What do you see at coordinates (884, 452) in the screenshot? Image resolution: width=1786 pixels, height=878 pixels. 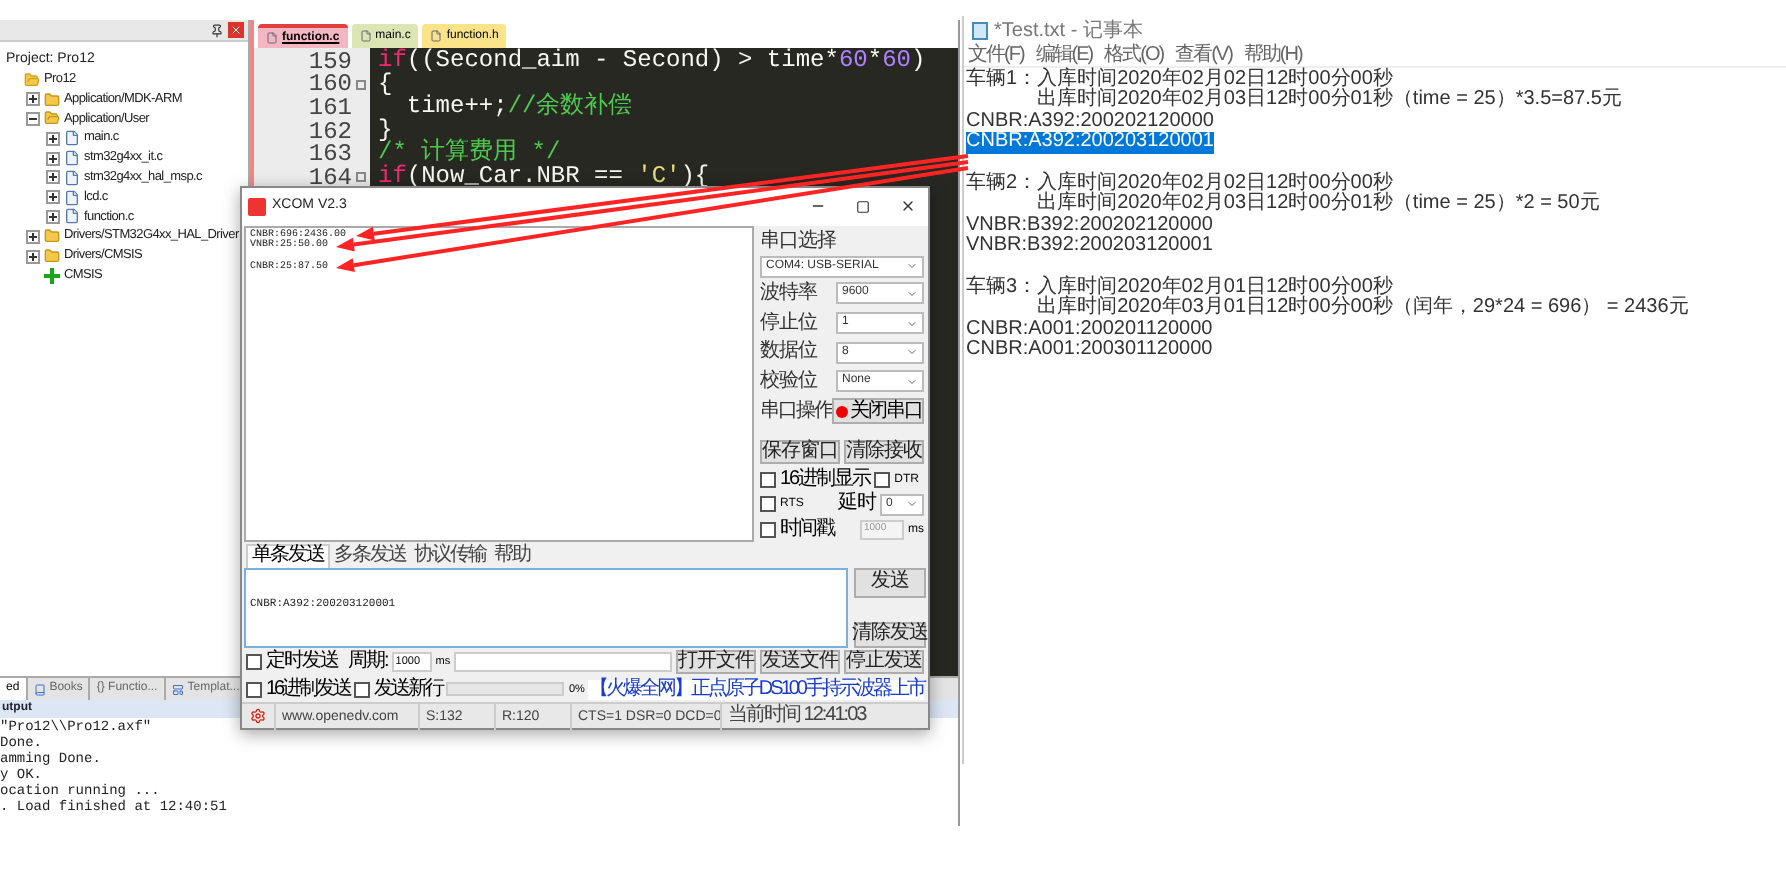 I see `panel-button: 清除接收` at bounding box center [884, 452].